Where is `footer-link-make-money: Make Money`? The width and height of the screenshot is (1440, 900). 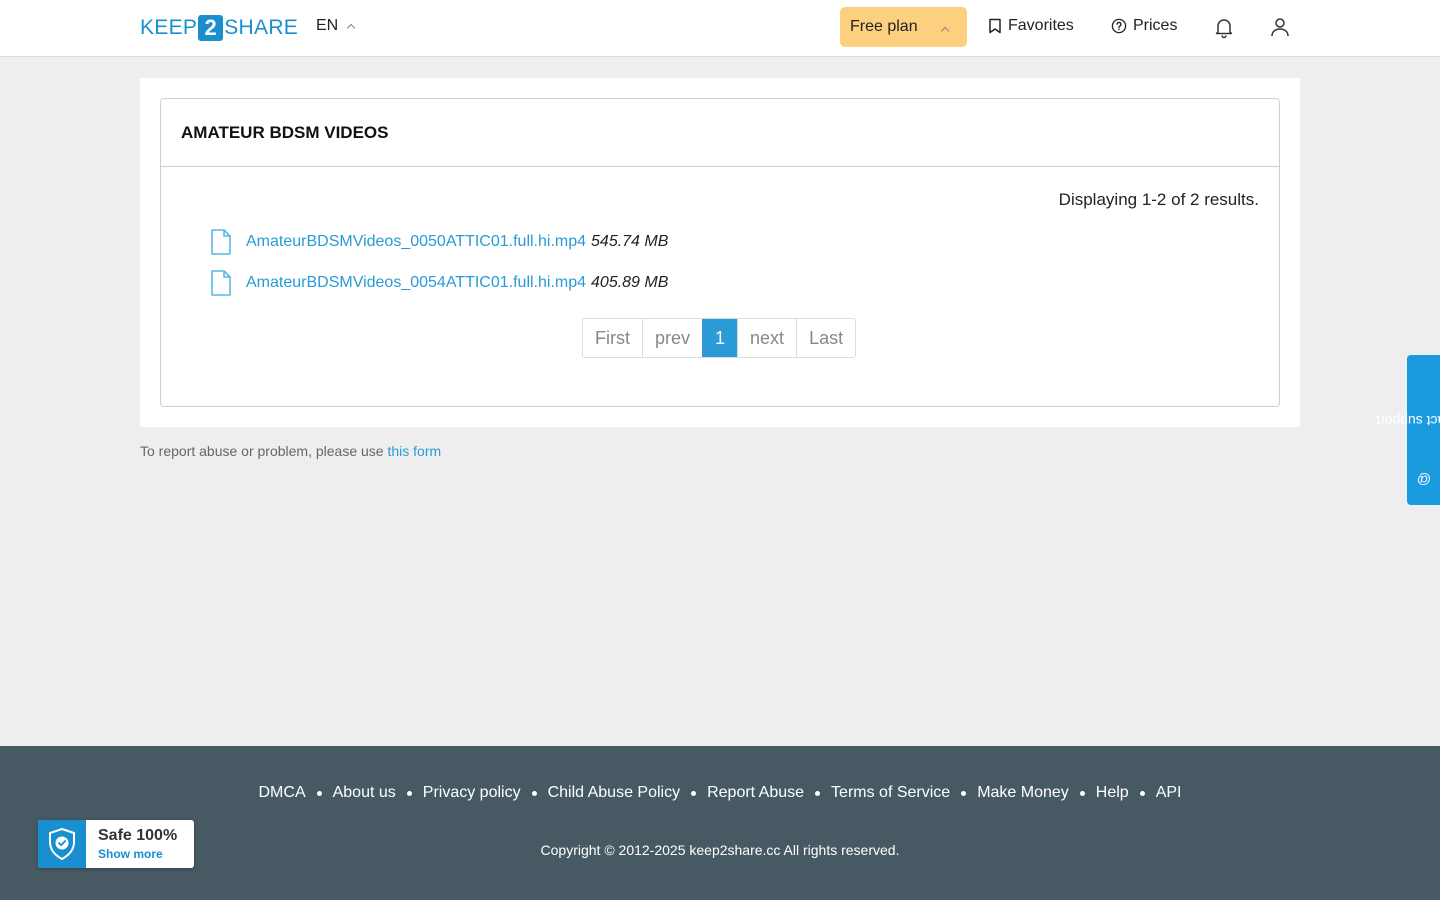
footer-link-make-money: Make Money is located at coordinates (1023, 793).